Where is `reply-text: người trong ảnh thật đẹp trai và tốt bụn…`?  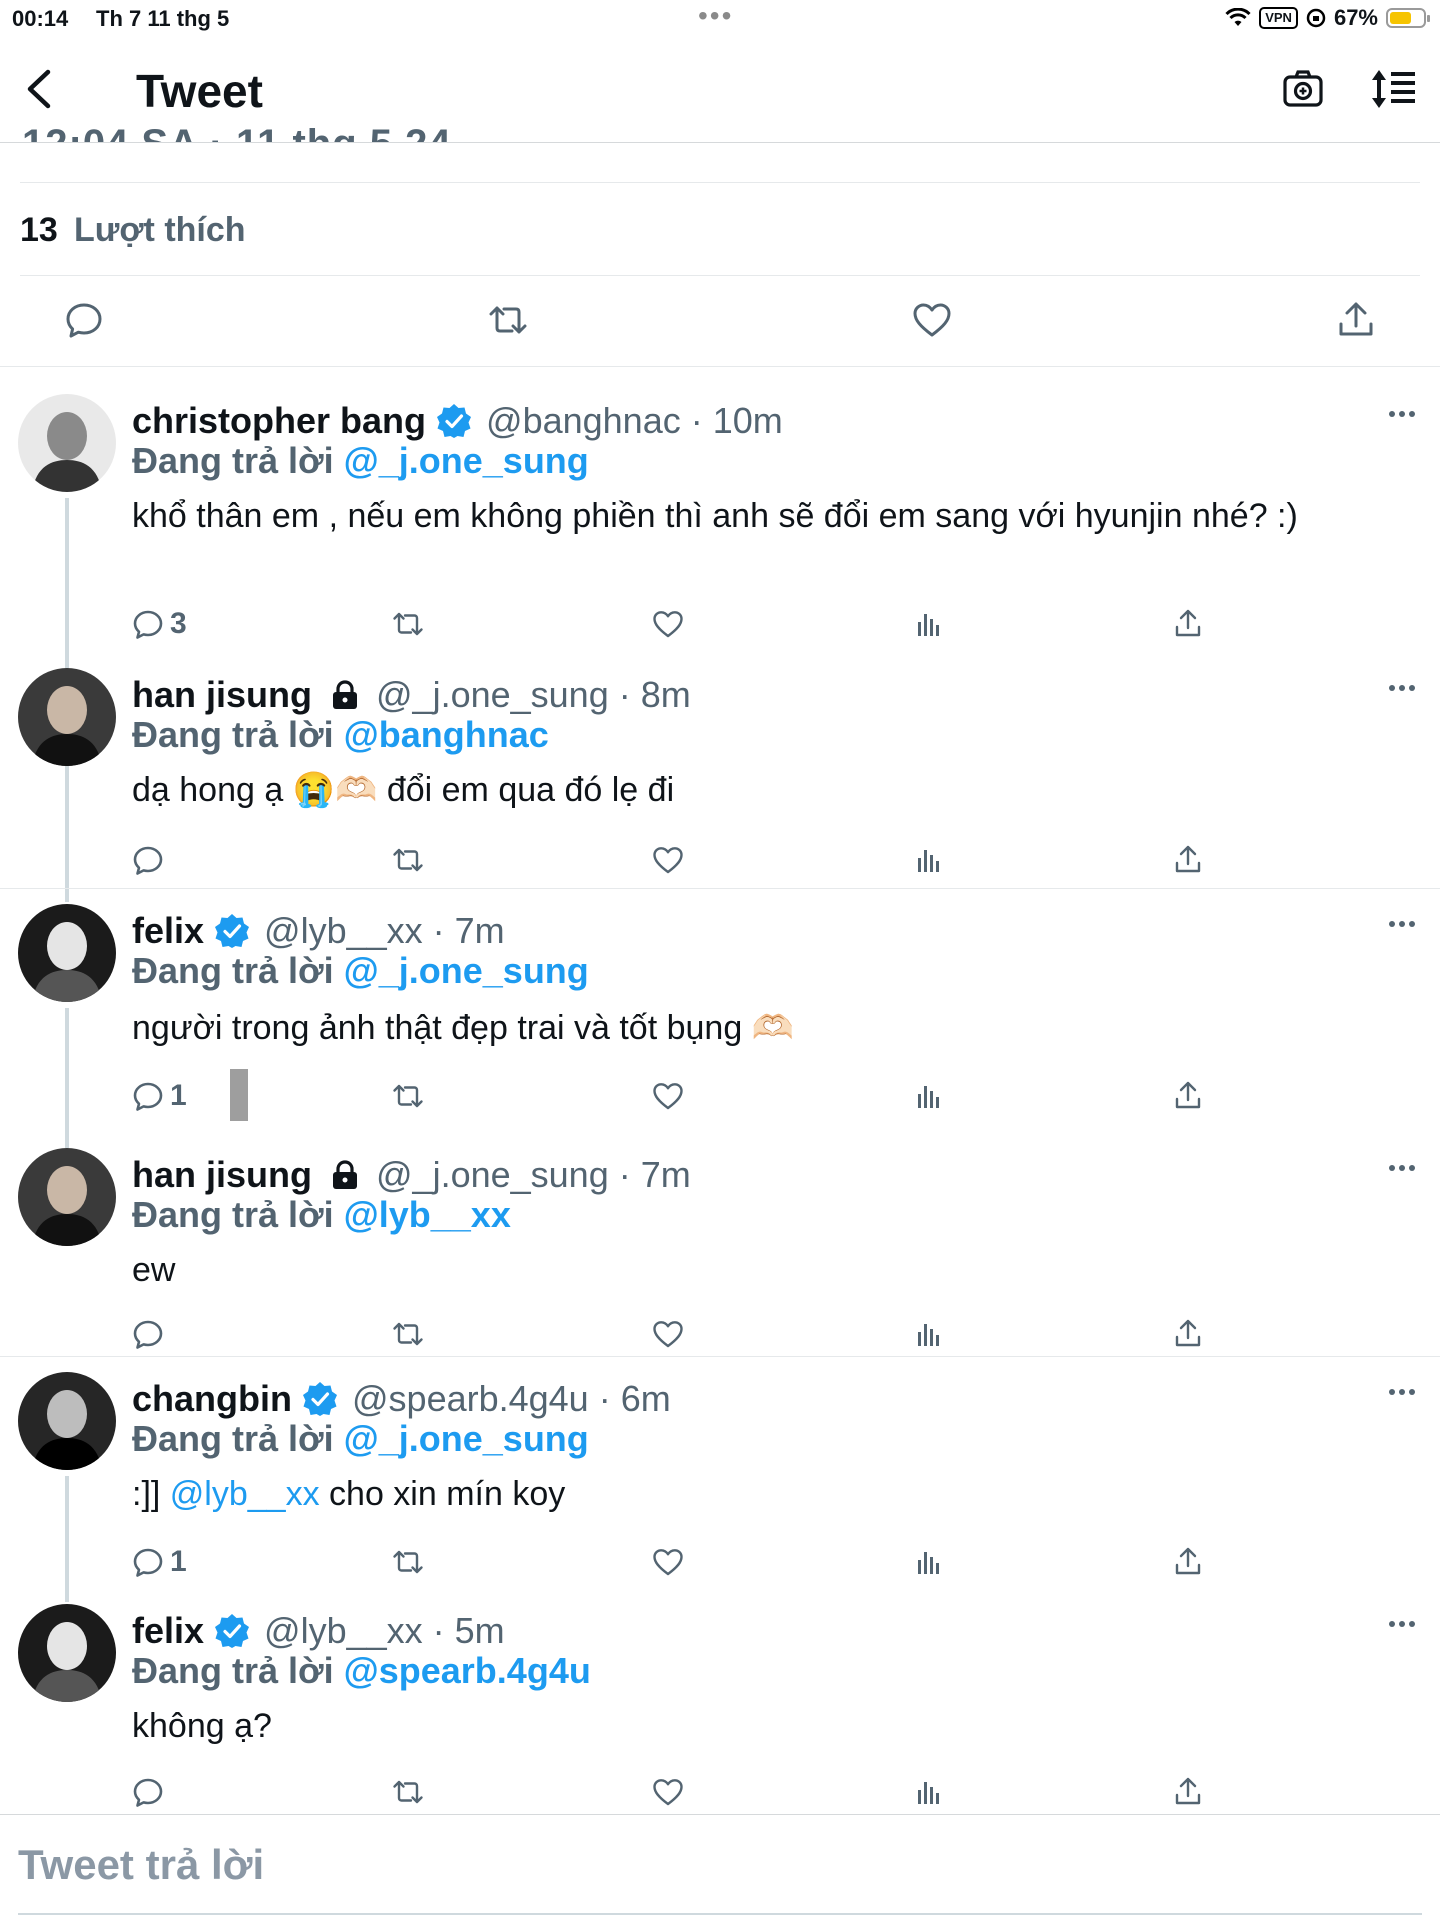 reply-text: người trong ảnh thật đẹp trai và tốt bụn… is located at coordinates (752, 1028).